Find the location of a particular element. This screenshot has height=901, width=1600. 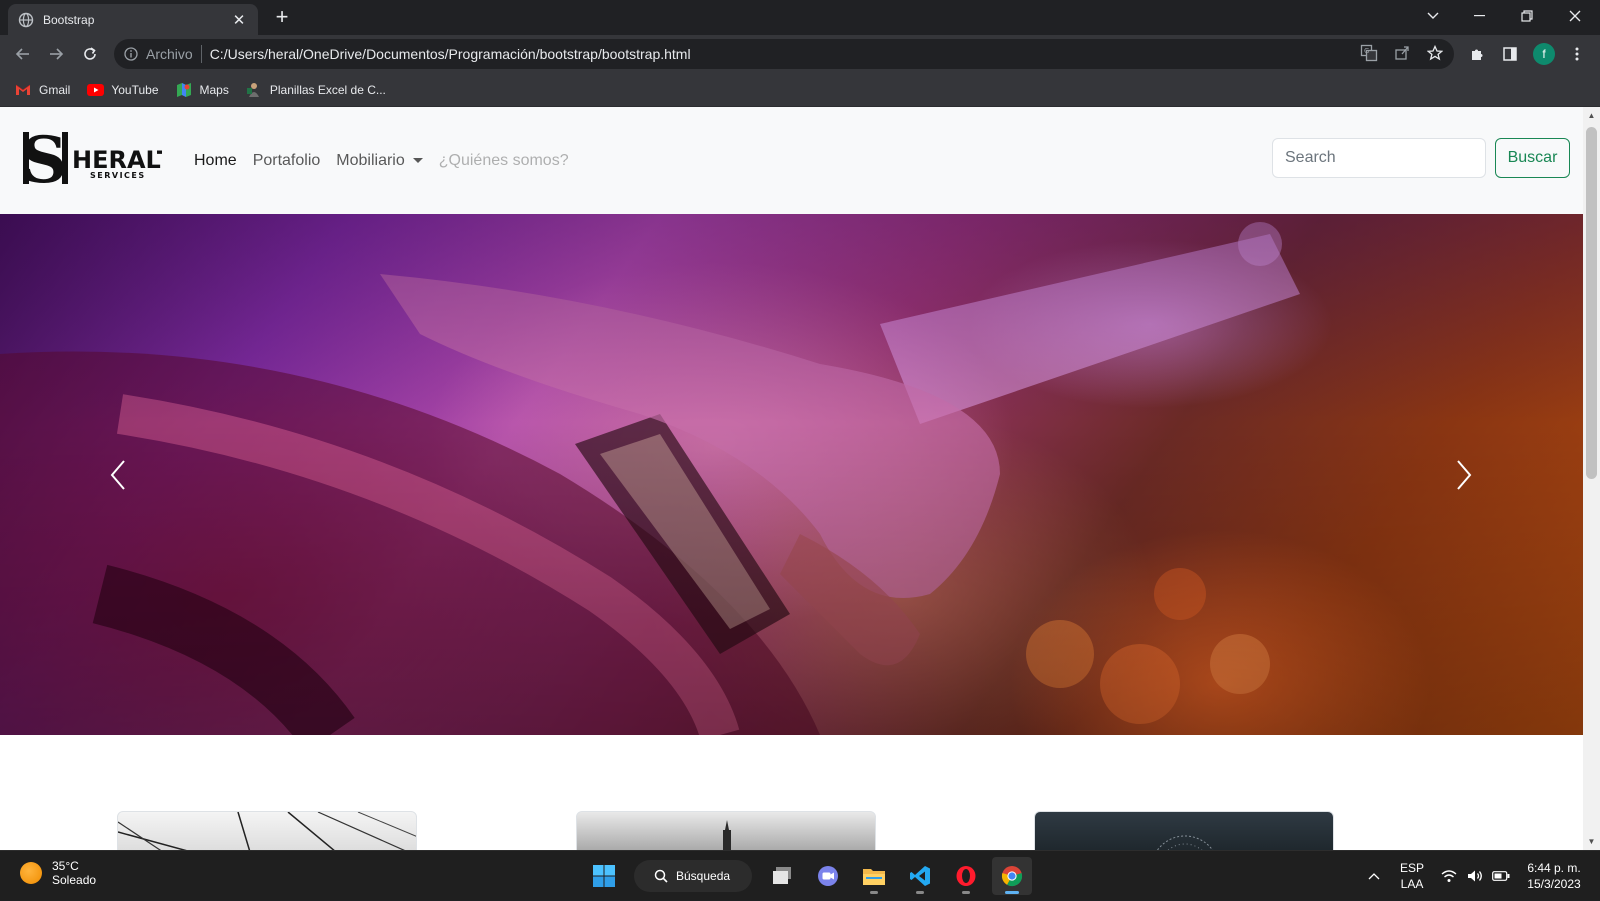

more-options-icon is located at coordinates (1577, 54).